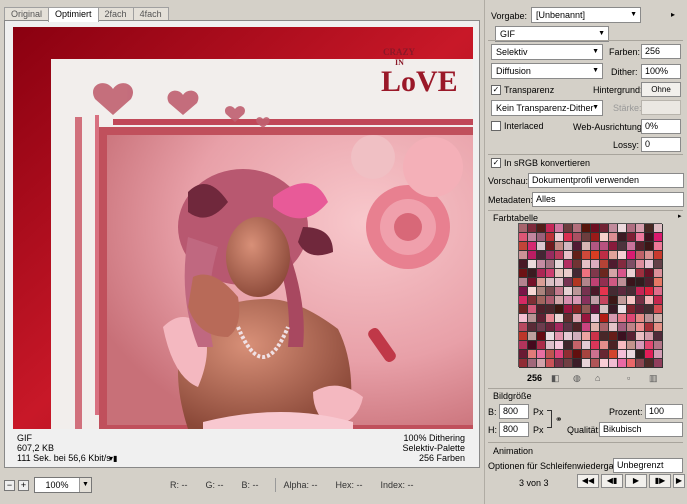  Describe the element at coordinates (661, 126) in the screenshot. I see `web-snap-field: 0%` at that location.